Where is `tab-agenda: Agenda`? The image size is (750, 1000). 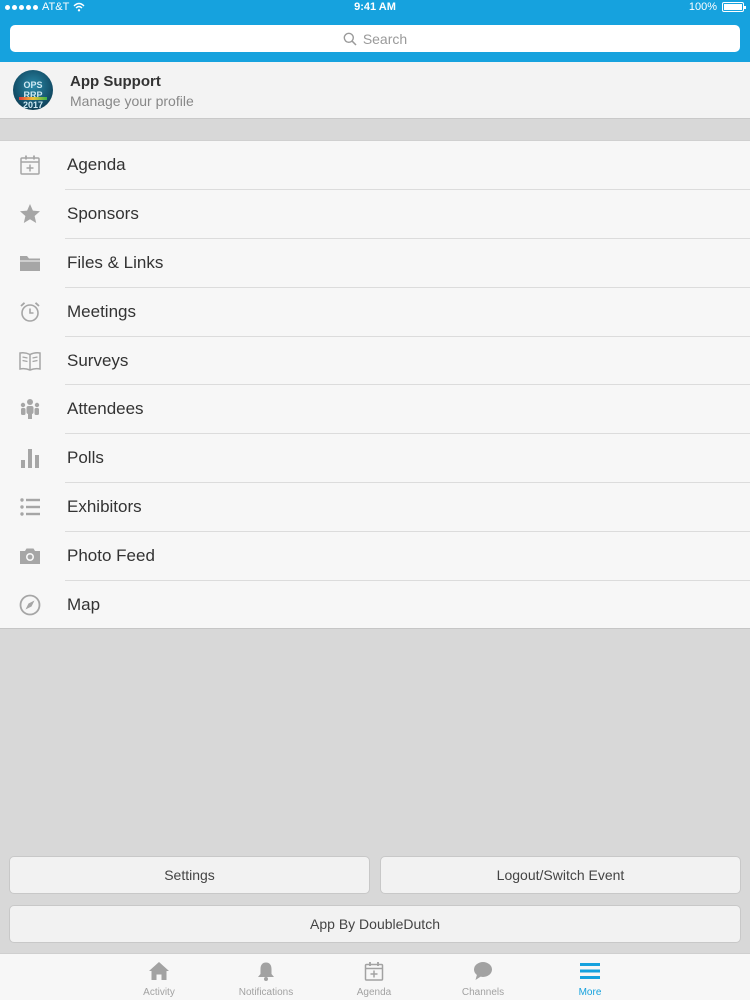 tab-agenda: Agenda is located at coordinates (374, 977).